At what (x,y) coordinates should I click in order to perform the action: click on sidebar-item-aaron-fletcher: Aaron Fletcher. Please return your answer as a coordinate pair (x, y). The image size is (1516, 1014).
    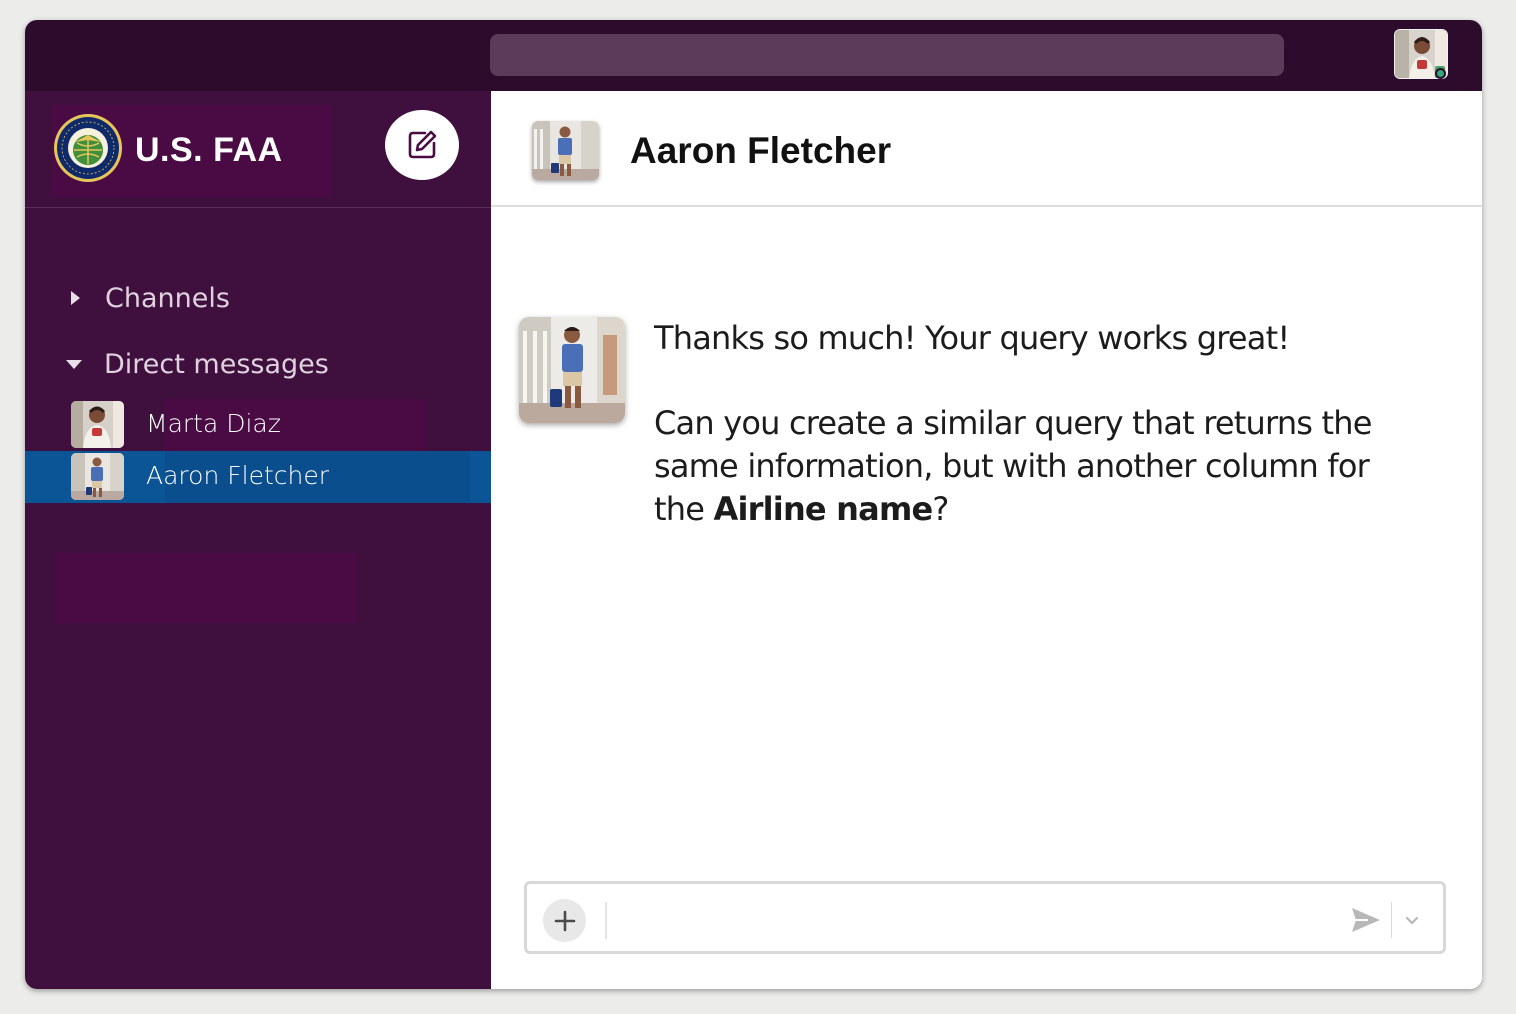
    Looking at the image, I should click on (258, 477).